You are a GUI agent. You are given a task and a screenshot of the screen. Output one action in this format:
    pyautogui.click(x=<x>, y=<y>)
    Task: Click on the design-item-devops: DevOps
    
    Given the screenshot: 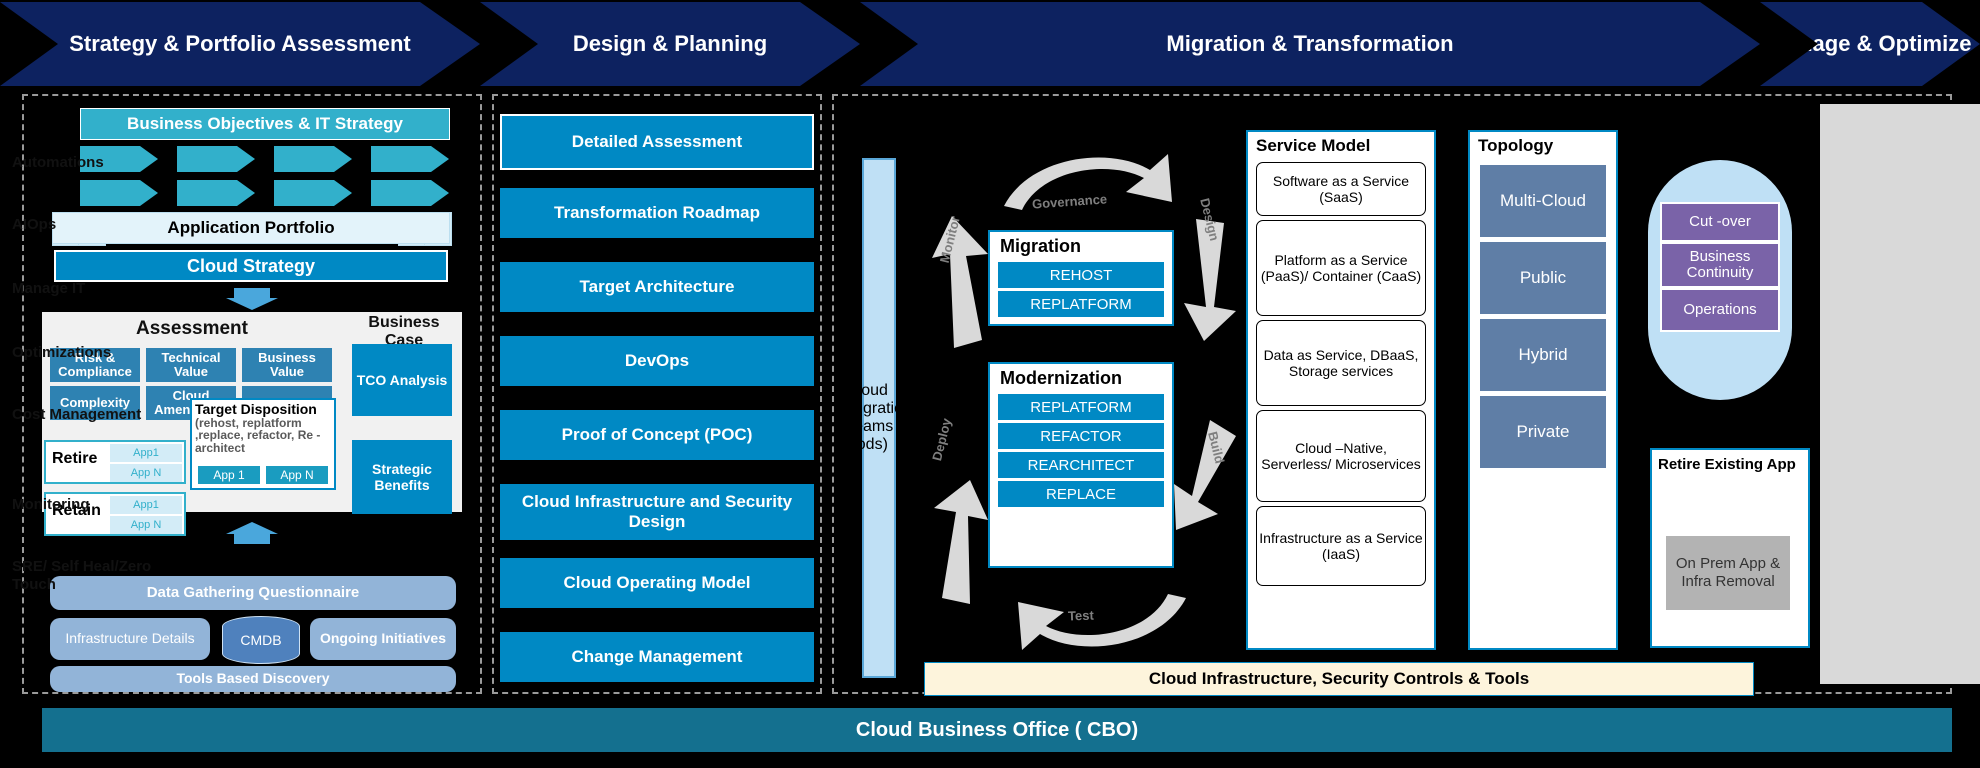 What is the action you would take?
    pyautogui.click(x=657, y=361)
    